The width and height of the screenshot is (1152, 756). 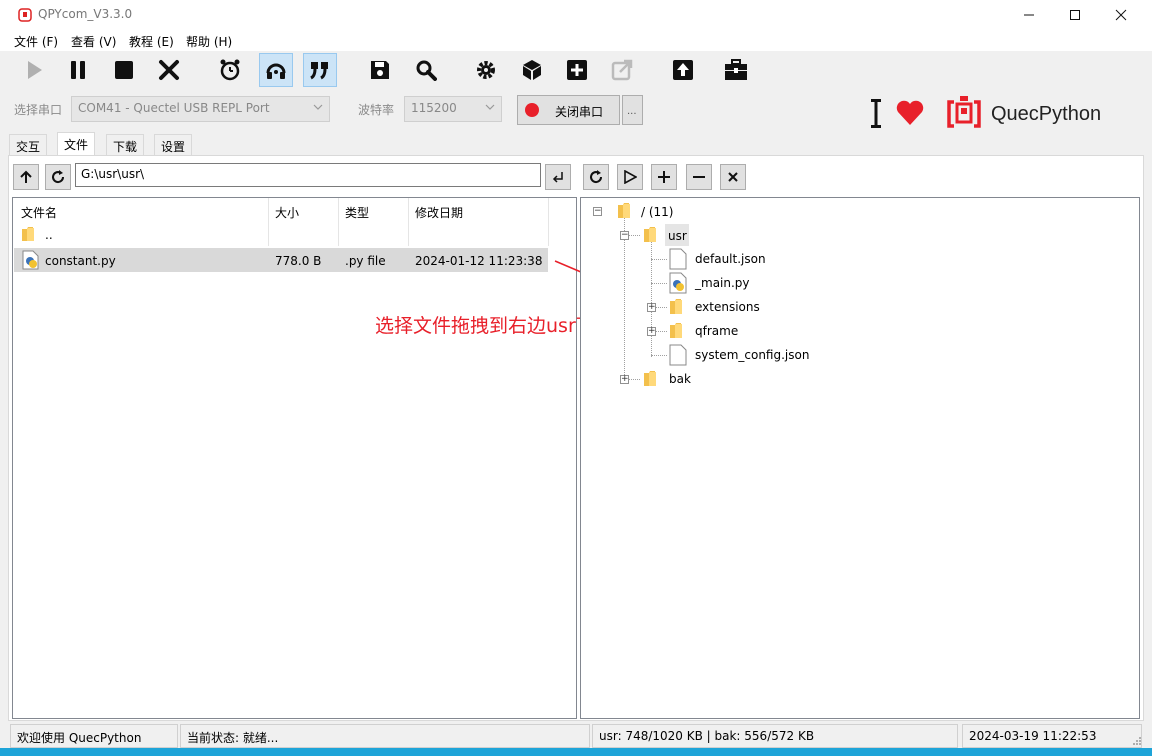 I want to click on gear-icon, so click(x=486, y=70).